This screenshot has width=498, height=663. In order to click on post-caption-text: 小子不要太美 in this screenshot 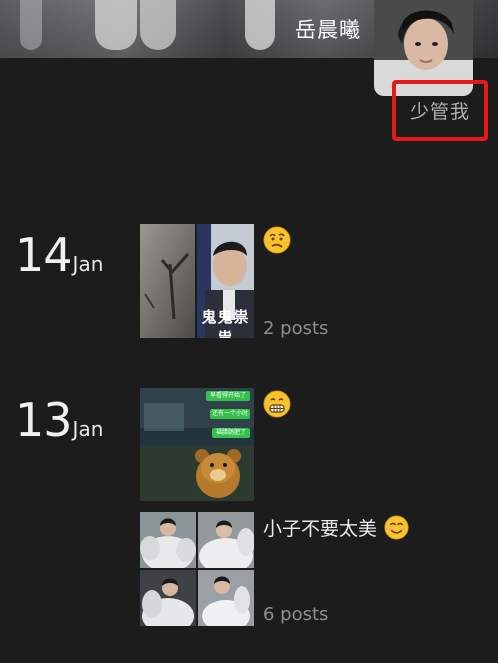, I will do `click(320, 529)`.